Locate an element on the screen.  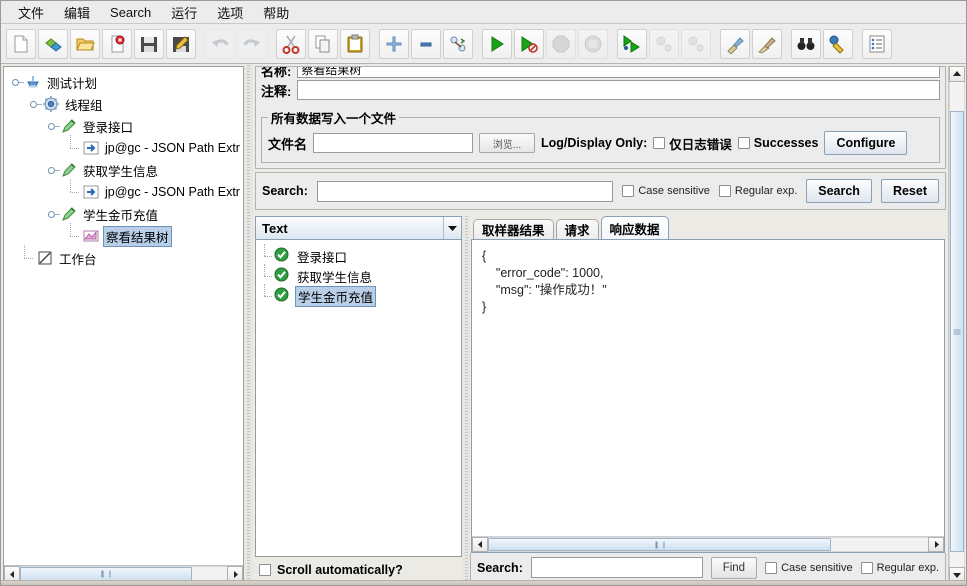
function-helper-icon is located at coordinates (877, 43).